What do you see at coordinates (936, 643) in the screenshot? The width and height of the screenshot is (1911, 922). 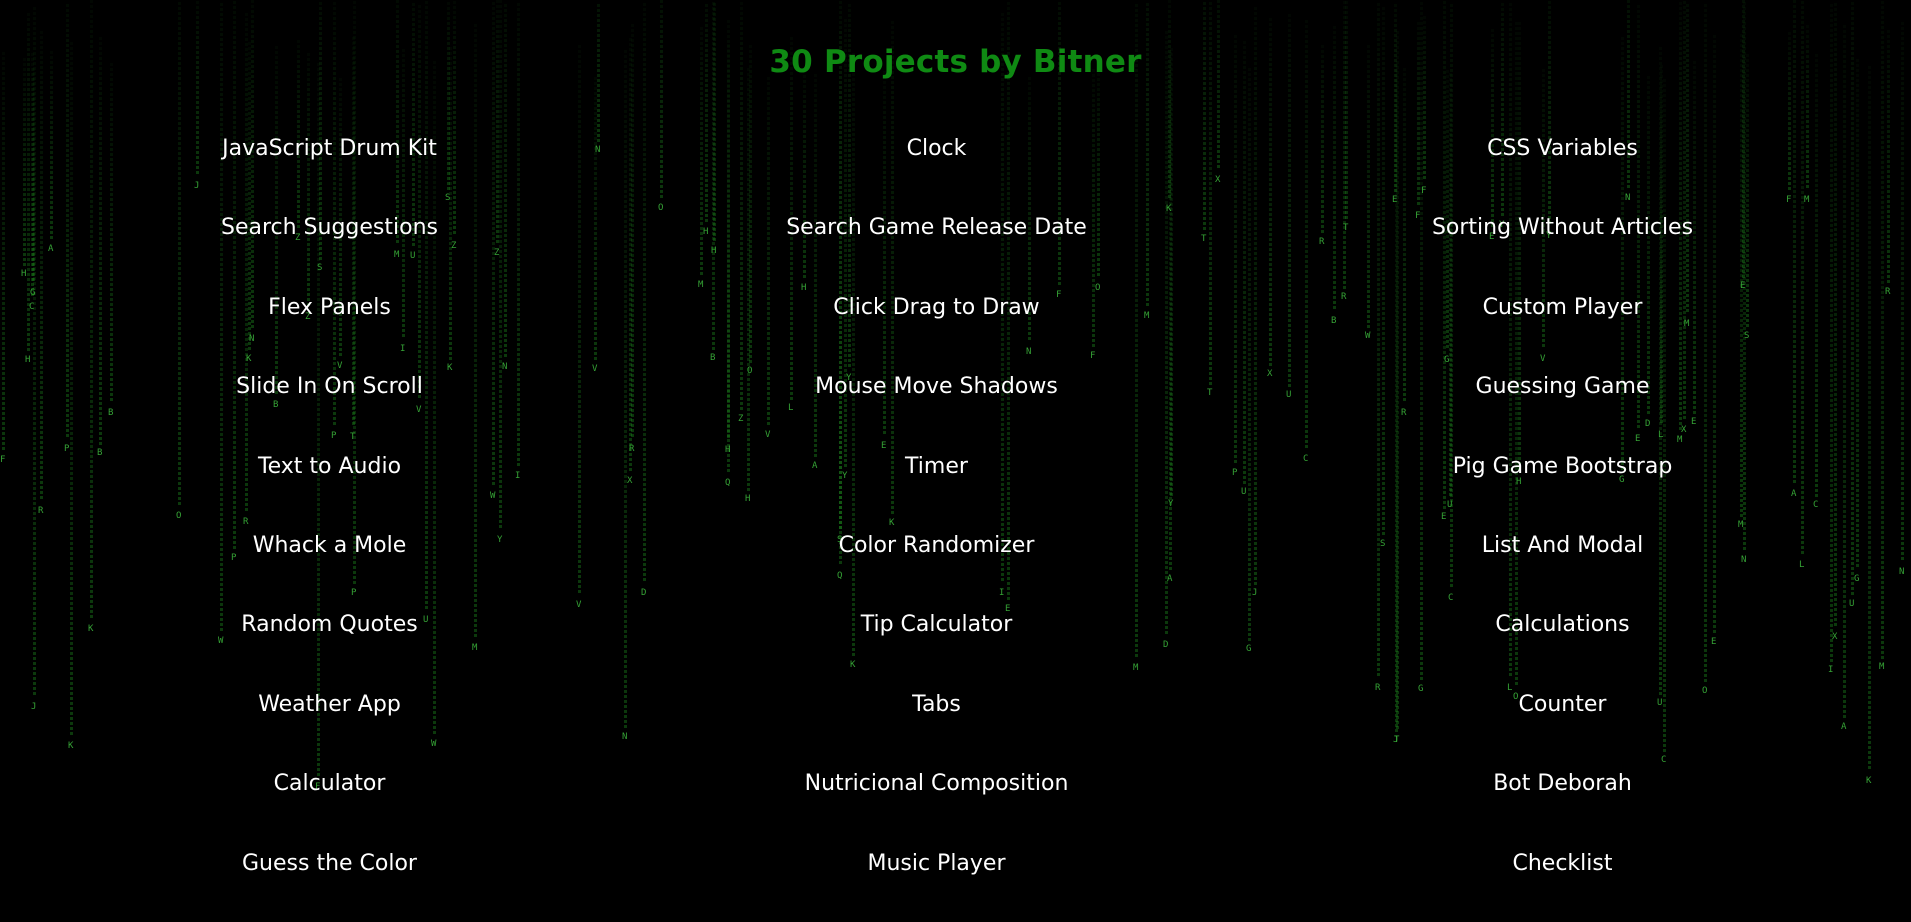 I see `project-cell: Tip Calculator` at bounding box center [936, 643].